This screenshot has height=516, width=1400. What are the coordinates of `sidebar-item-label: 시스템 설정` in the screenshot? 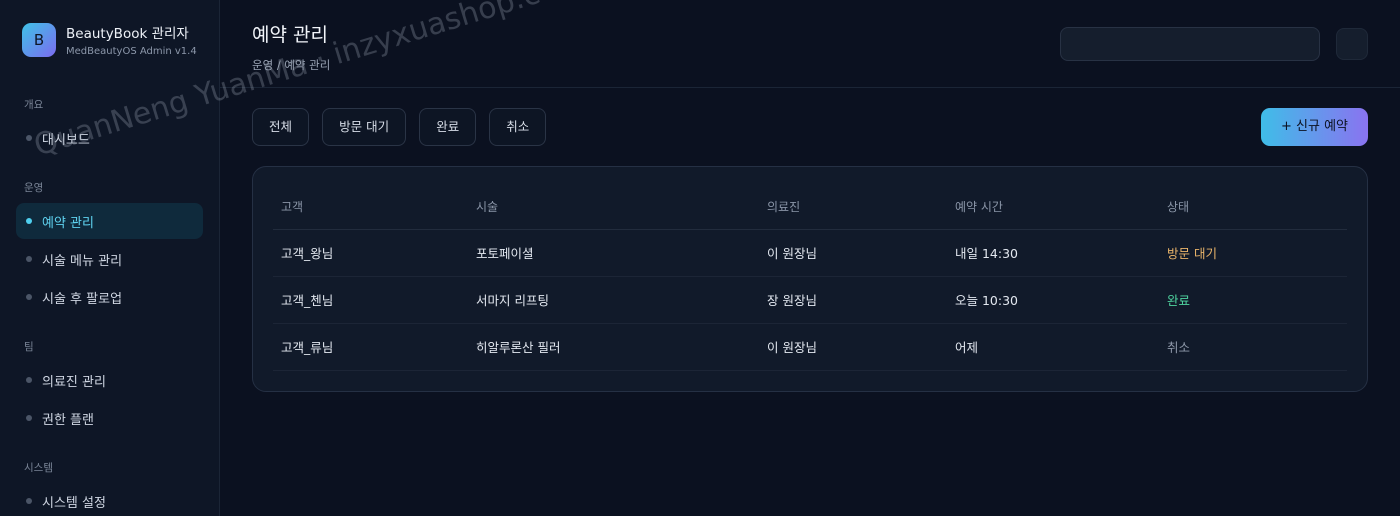 It's located at (74, 503).